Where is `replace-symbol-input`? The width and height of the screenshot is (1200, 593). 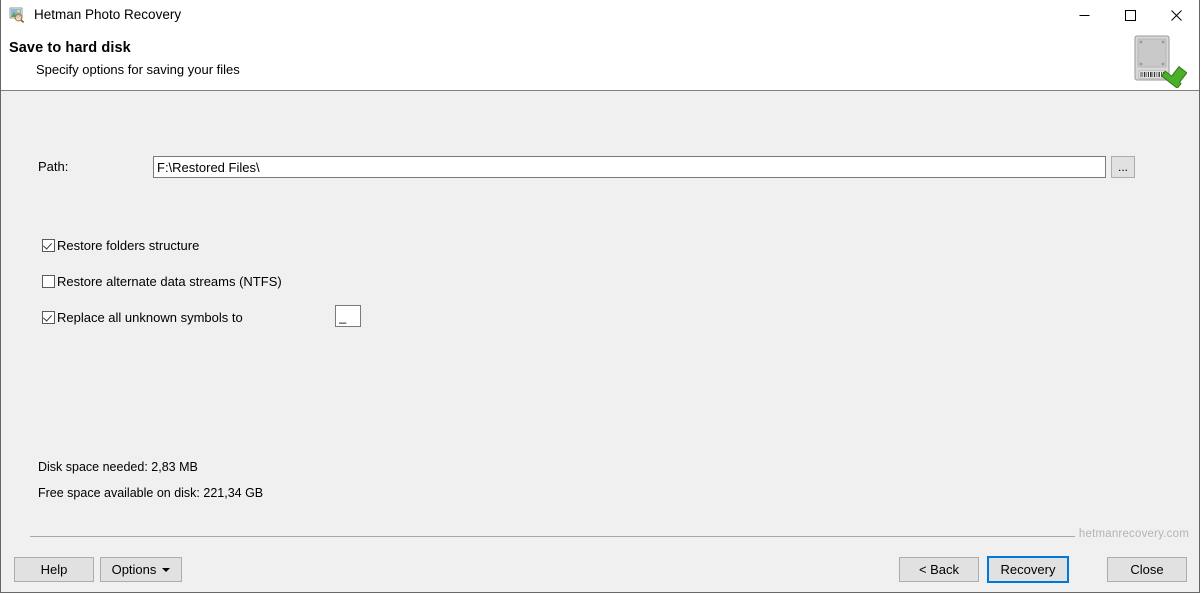
replace-symbol-input is located at coordinates (348, 316).